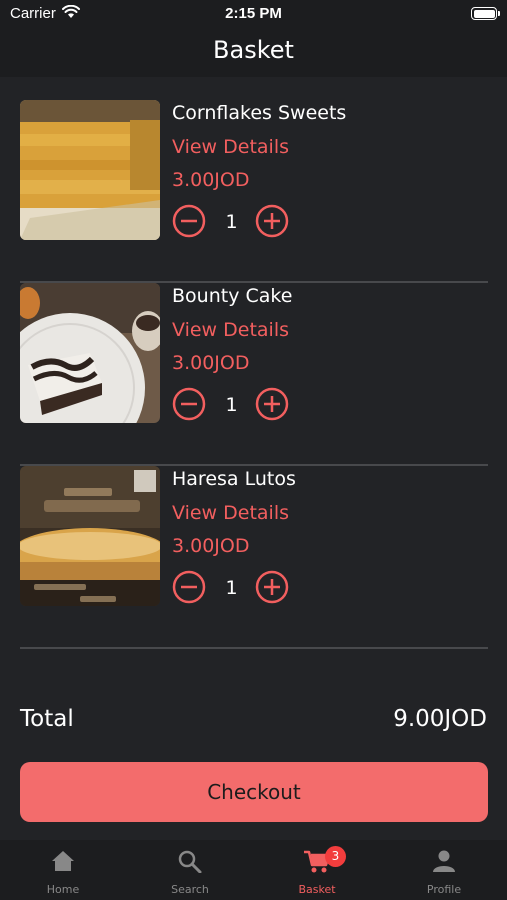  What do you see at coordinates (190, 889) in the screenshot?
I see `tab-label: Search` at bounding box center [190, 889].